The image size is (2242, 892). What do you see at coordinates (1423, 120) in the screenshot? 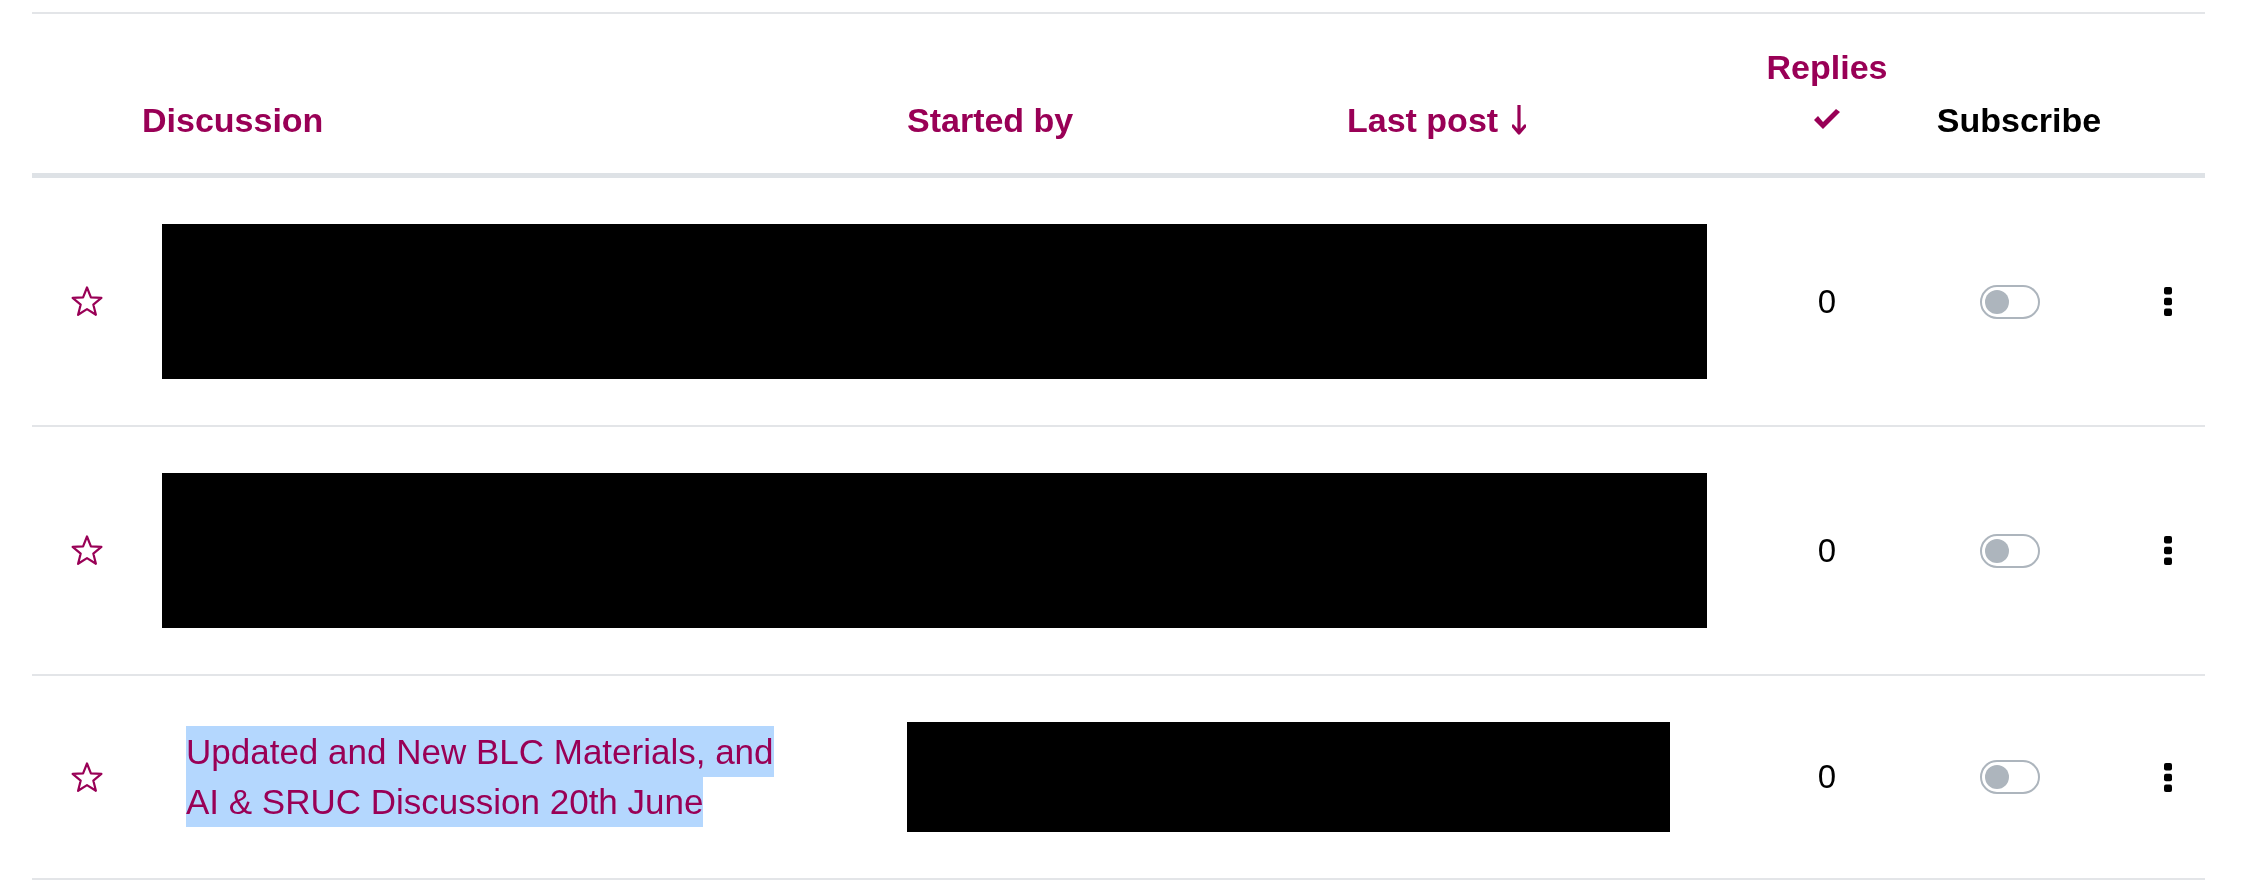
I see `column-sort-link: Last post` at bounding box center [1423, 120].